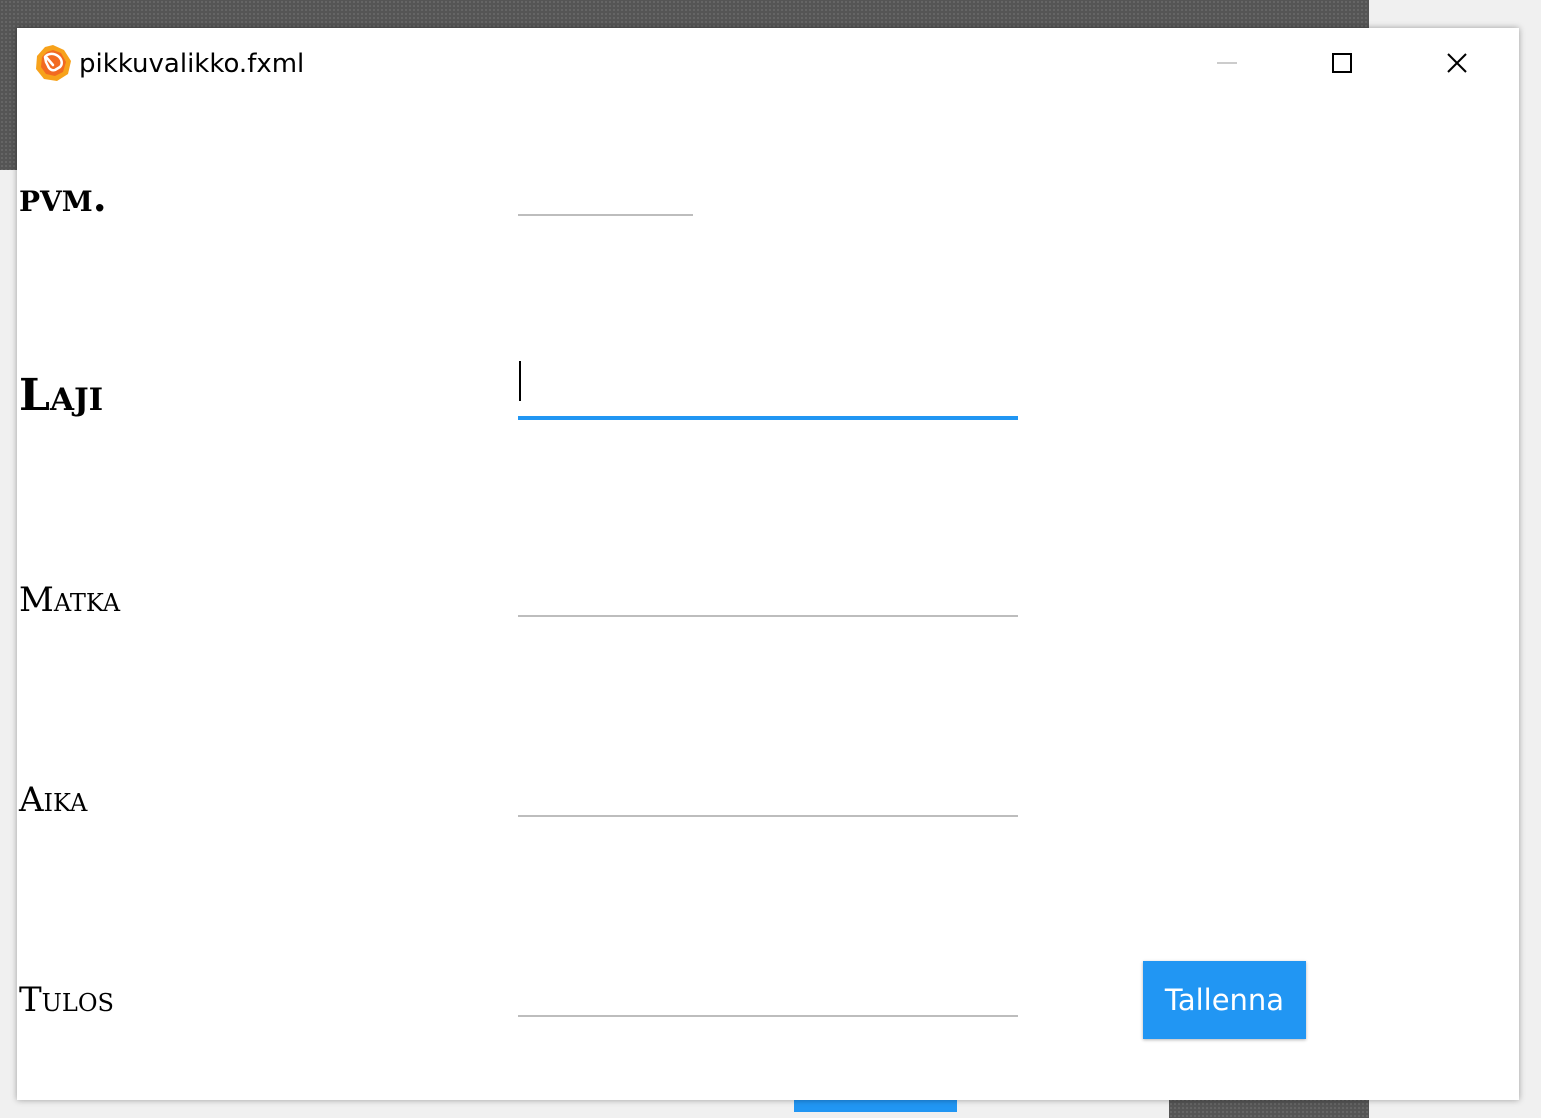  Describe the element at coordinates (768, 597) in the screenshot. I see `matka-field` at that location.